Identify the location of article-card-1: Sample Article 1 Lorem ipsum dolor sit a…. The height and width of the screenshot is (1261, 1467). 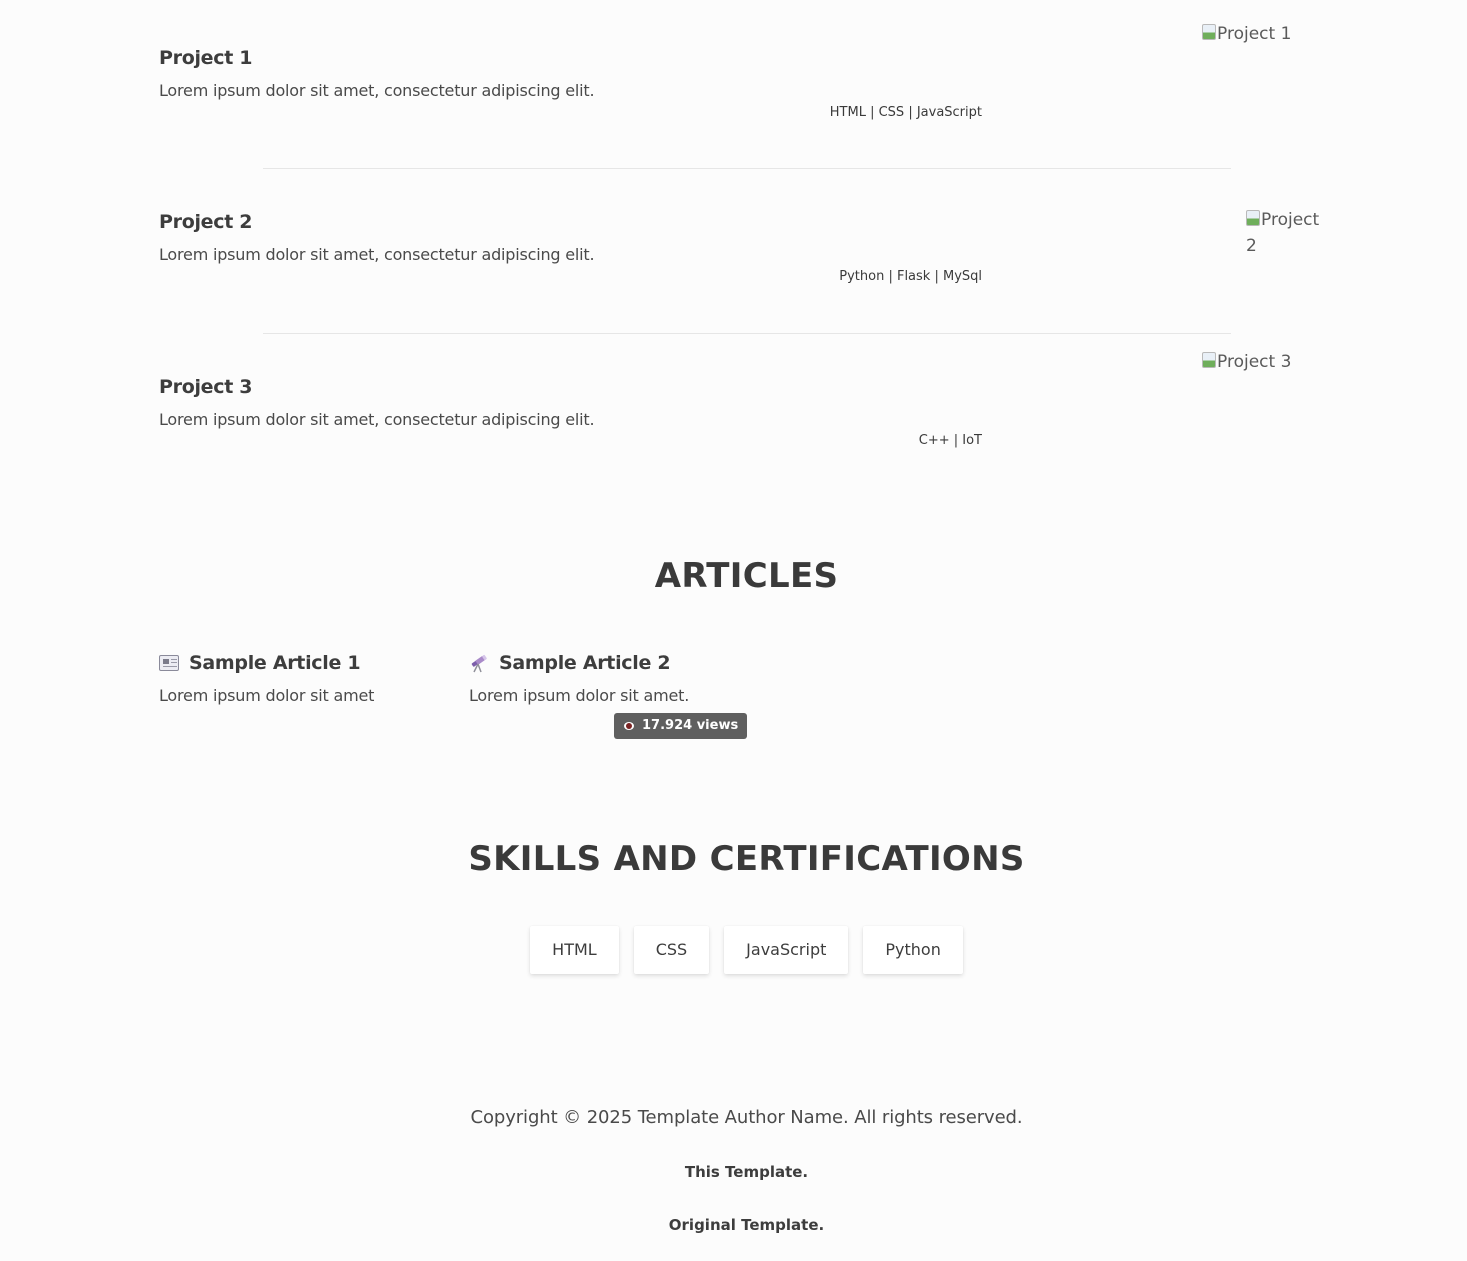
(266, 678).